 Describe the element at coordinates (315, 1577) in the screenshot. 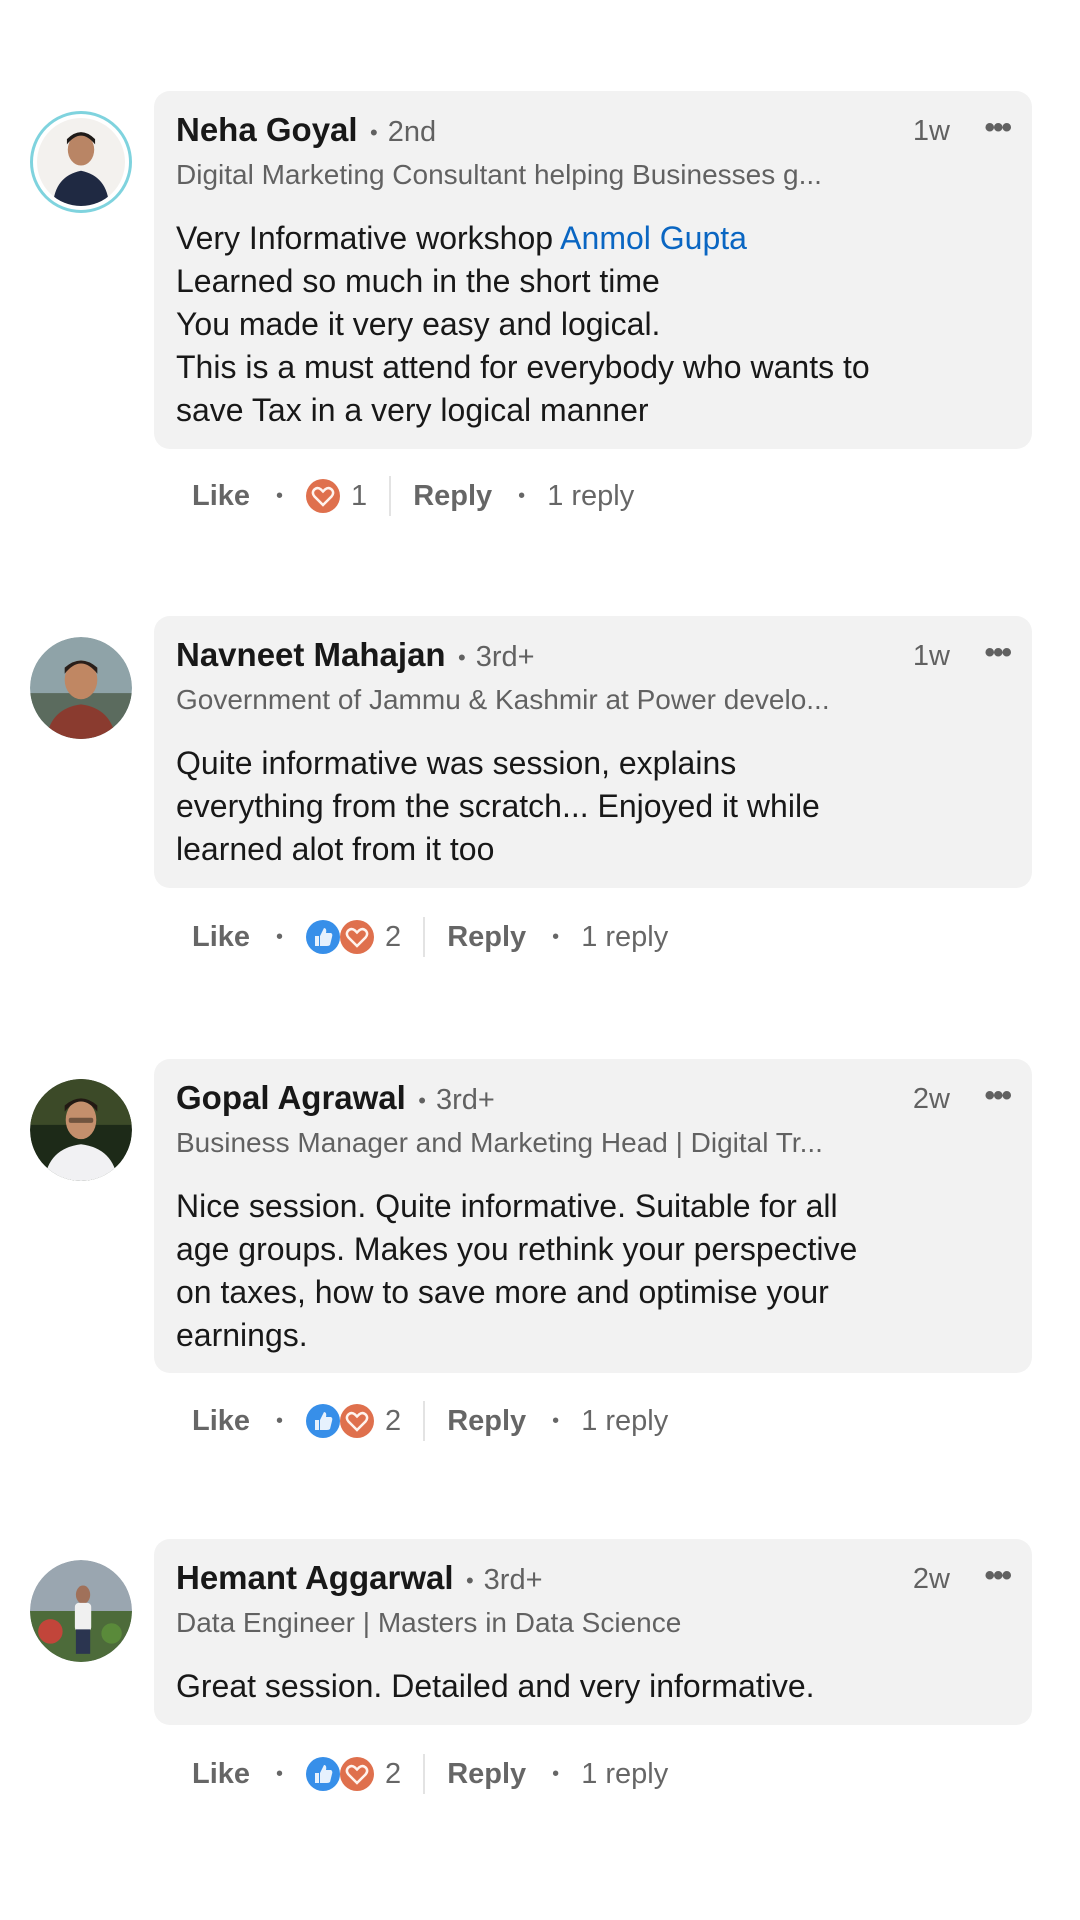

I see `author-name: Hemant Aggarwal` at that location.